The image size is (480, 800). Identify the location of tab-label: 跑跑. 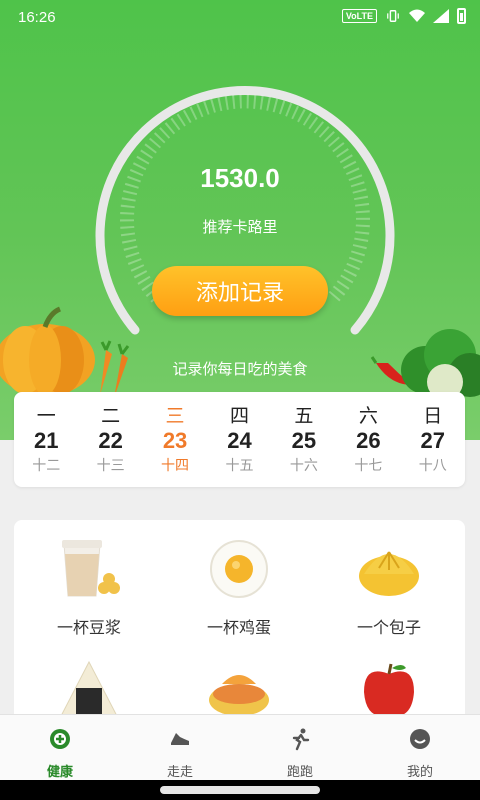
(299, 772).